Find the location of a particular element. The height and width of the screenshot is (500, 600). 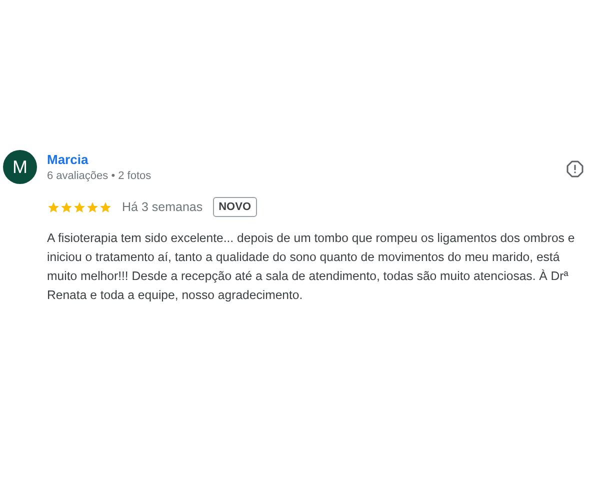

author-meta: 6 avaliações • 2 fotos is located at coordinates (99, 176).